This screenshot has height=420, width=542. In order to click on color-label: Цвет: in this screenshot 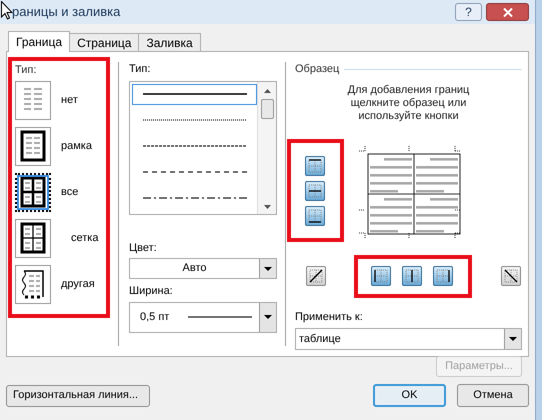, I will do `click(143, 248)`.